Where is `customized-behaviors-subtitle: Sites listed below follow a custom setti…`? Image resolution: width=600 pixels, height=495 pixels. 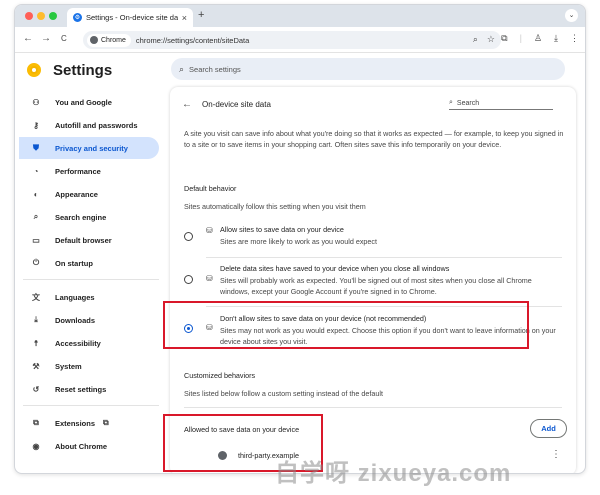
customized-behaviors-subtitle: Sites listed below follow a custom setti… is located at coordinates (283, 393).